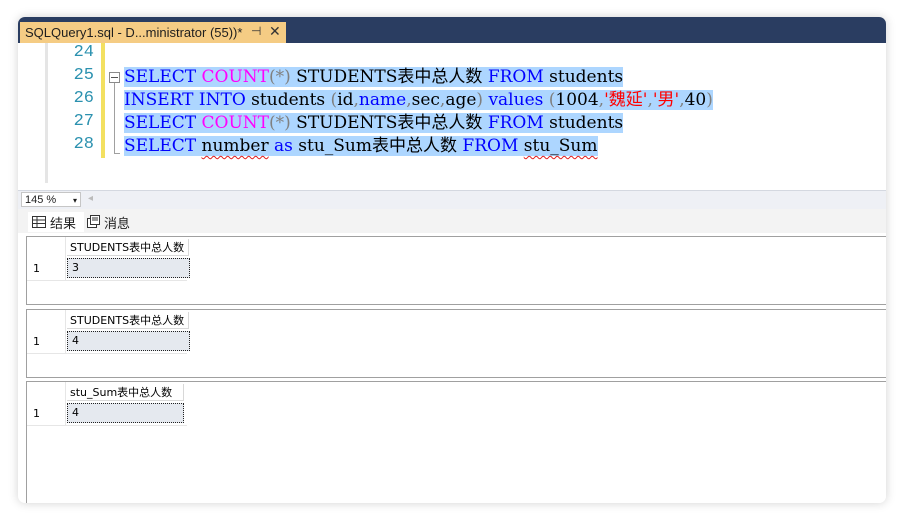  What do you see at coordinates (560, 146) in the screenshot?
I see `code-token: stu_Sum` at bounding box center [560, 146].